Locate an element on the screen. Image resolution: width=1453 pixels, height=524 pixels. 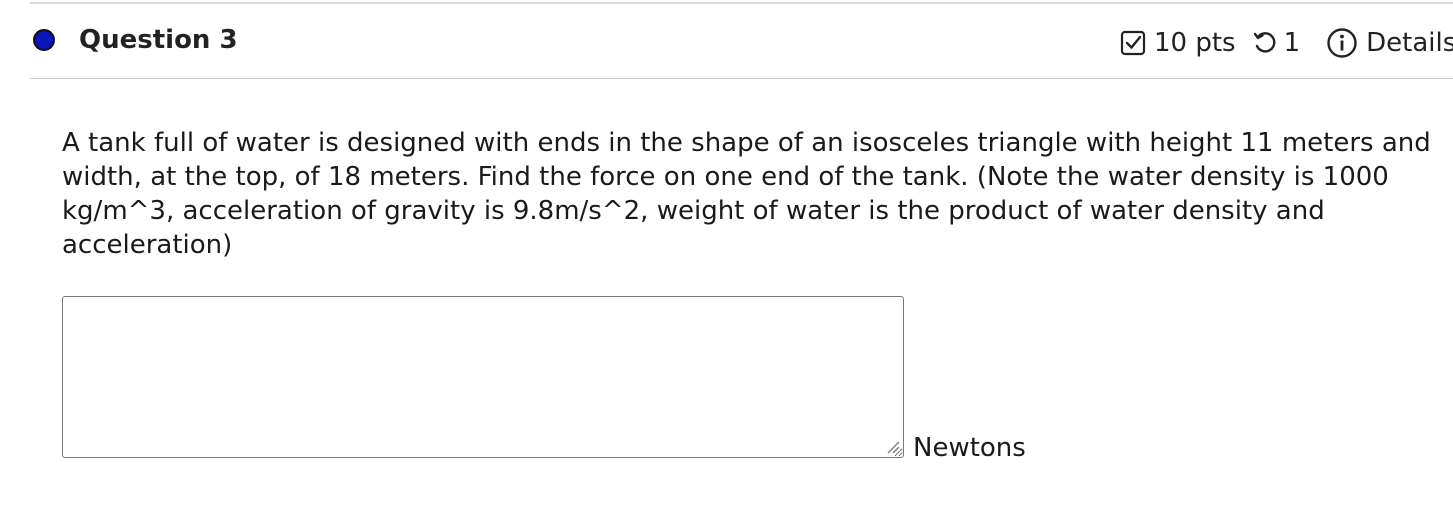
info-circle-icon is located at coordinates (1342, 43).